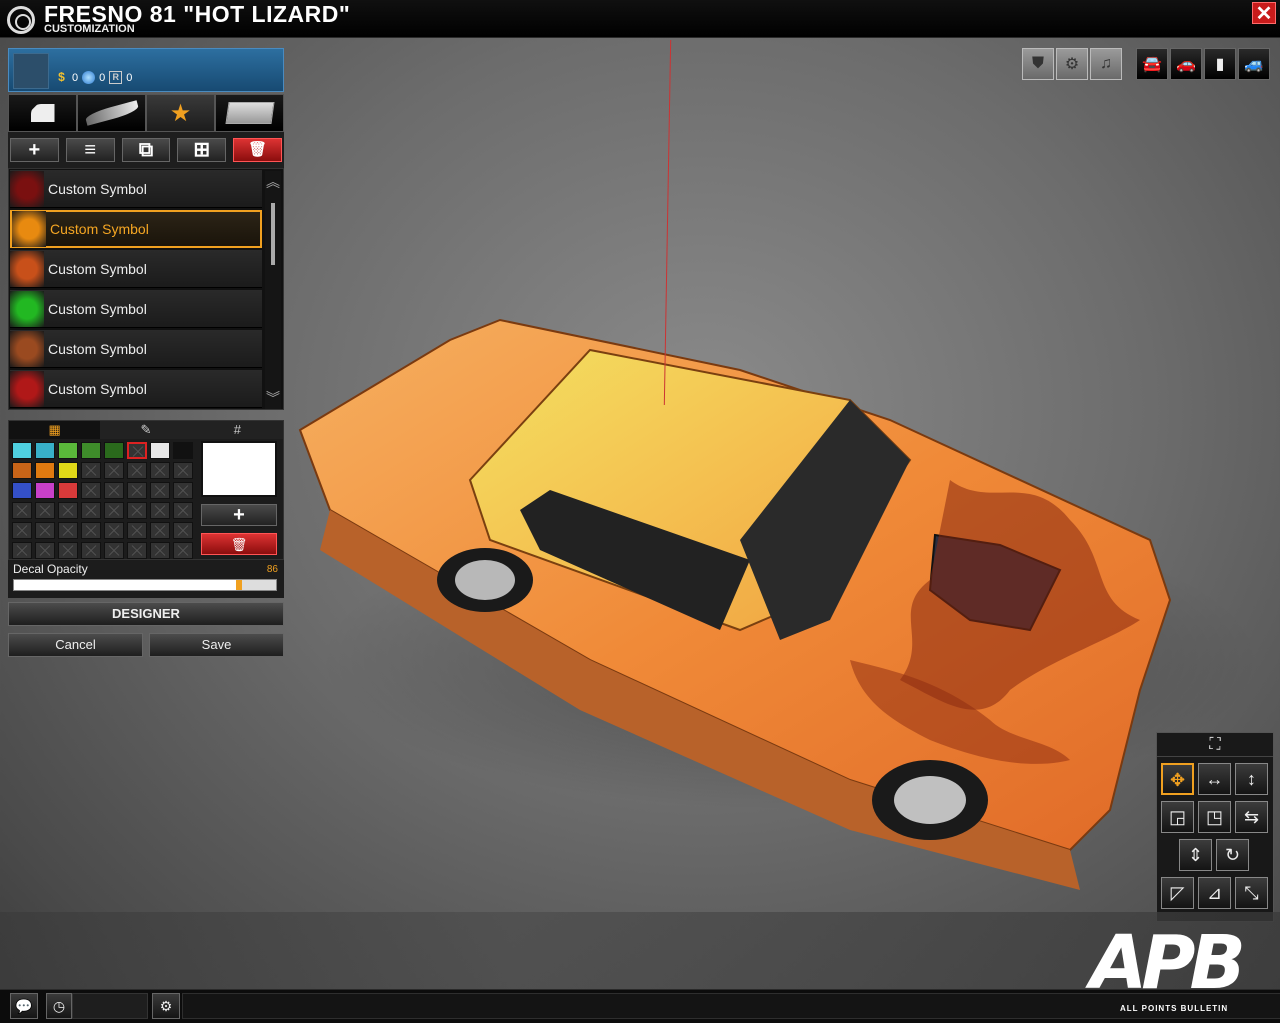  Describe the element at coordinates (55, 430) in the screenshot. I see `tab-palette: ▦` at that location.